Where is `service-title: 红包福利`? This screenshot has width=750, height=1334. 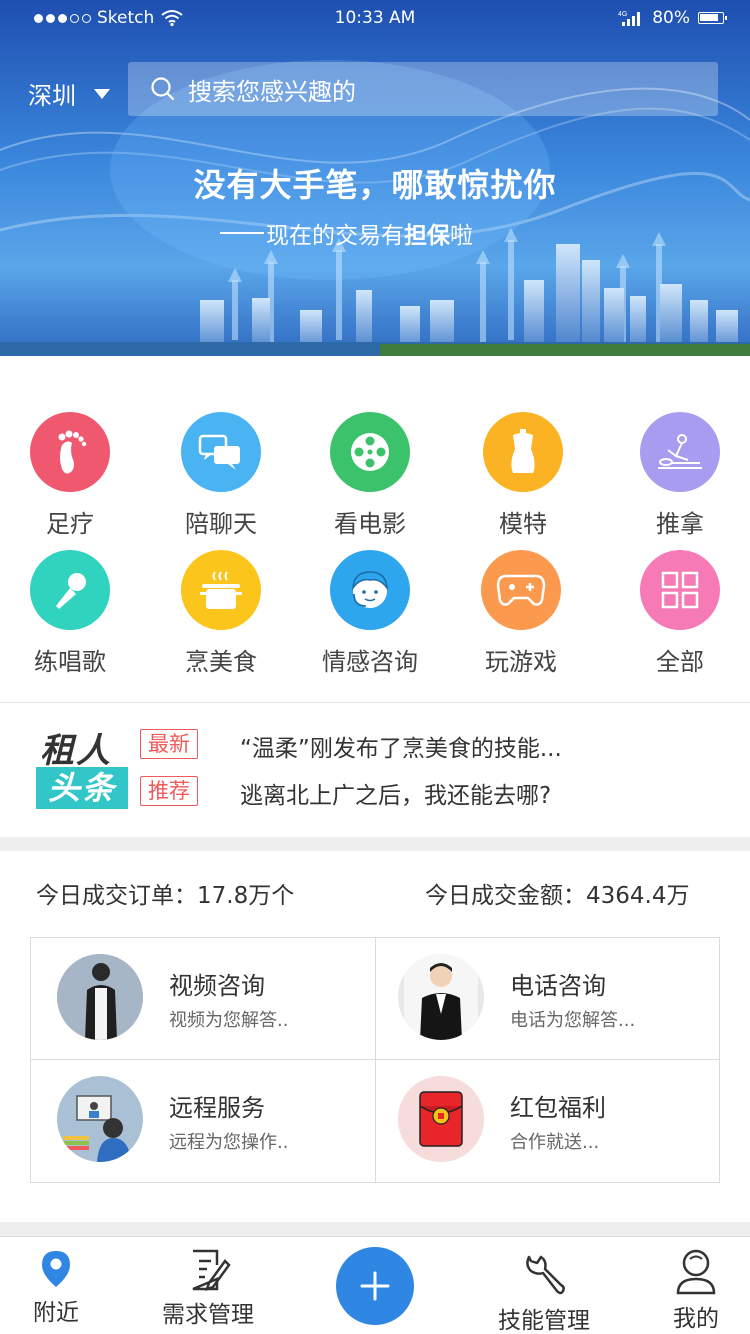 service-title: 红包福利 is located at coordinates (558, 1108).